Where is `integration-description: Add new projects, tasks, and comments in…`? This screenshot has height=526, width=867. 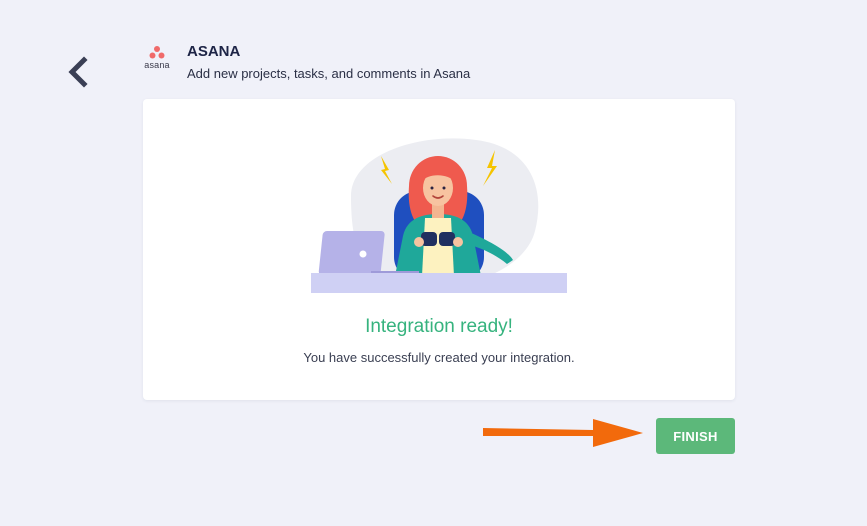 integration-description: Add new projects, tasks, and comments in… is located at coordinates (329, 73).